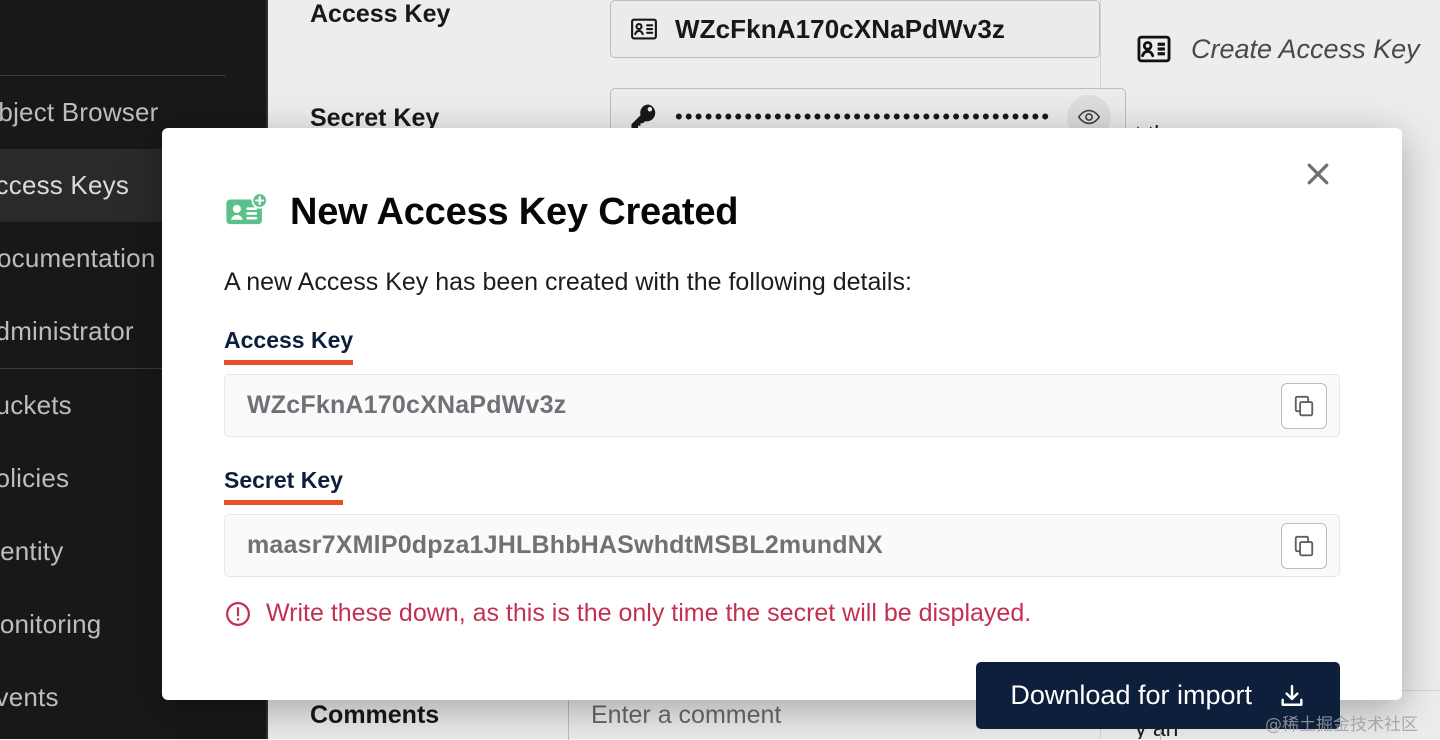  I want to click on modal-secret-key-label: Secret Key, so click(283, 486).